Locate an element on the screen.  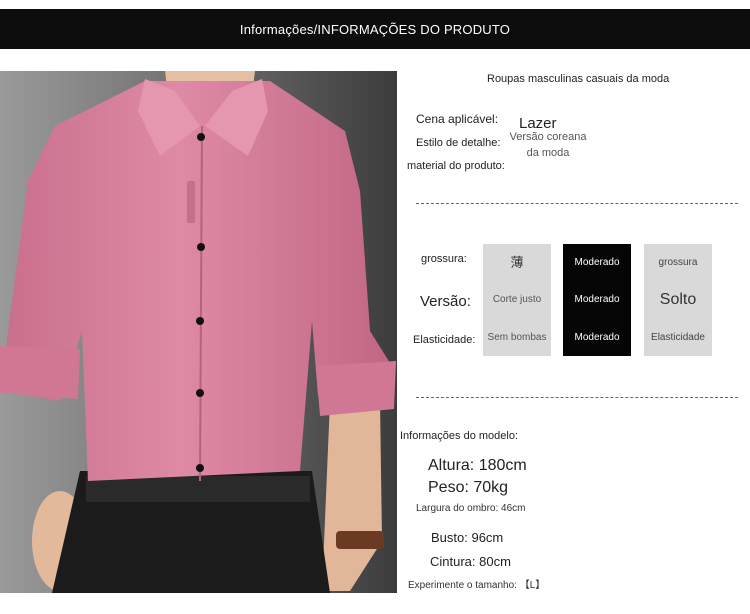
attribute-cell: Corte justo is located at coordinates (517, 300).